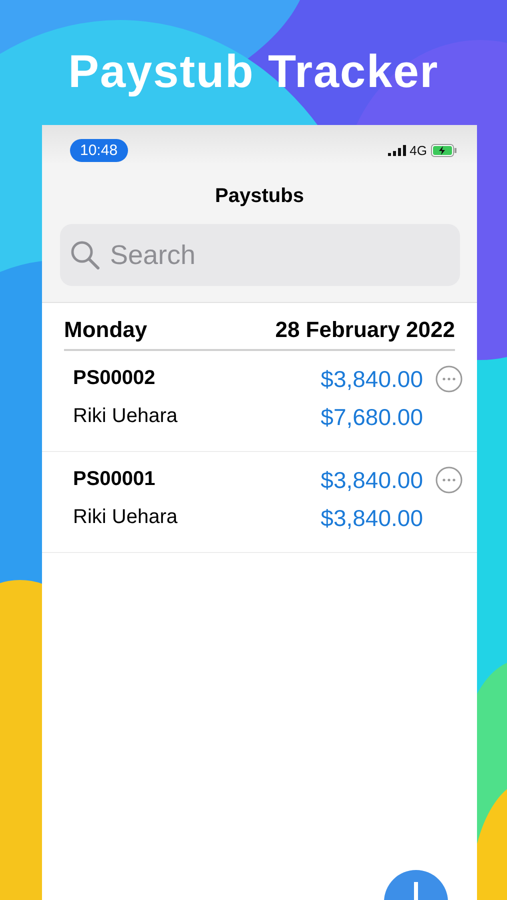 The width and height of the screenshot is (507, 900). Describe the element at coordinates (397, 150) in the screenshot. I see `signal-icon` at that location.